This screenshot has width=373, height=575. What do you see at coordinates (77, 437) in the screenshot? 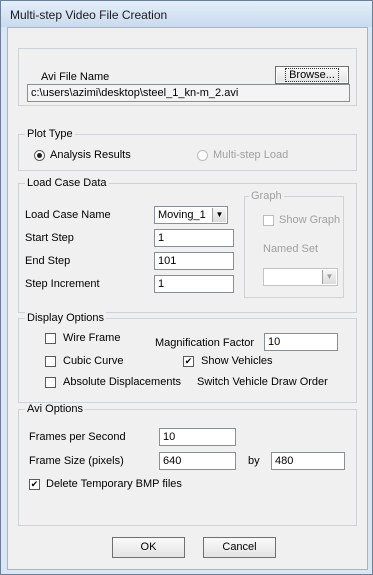
I see `fps-label: Frames per Second` at bounding box center [77, 437].